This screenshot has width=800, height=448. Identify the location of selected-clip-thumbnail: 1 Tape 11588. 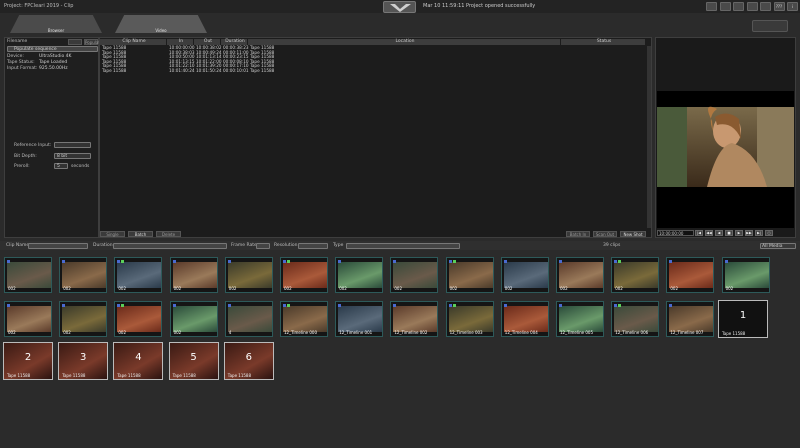
(743, 319).